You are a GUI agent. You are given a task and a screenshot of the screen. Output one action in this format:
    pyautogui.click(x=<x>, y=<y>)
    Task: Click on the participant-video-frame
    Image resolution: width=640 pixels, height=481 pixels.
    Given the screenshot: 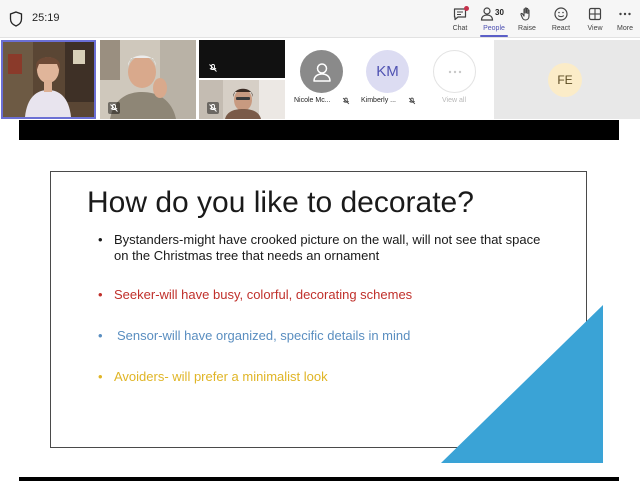 What is the action you would take?
    pyautogui.click(x=48, y=79)
    